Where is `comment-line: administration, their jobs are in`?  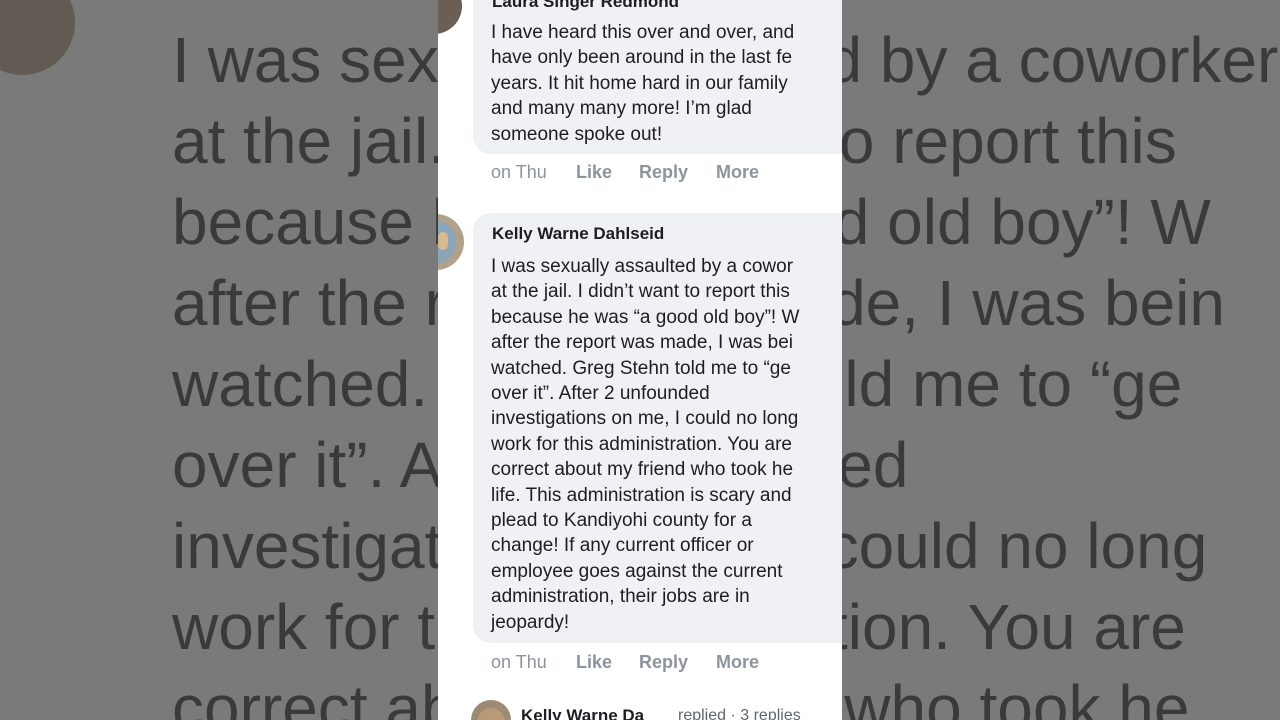 comment-line: administration, their jobs are in is located at coordinates (620, 597).